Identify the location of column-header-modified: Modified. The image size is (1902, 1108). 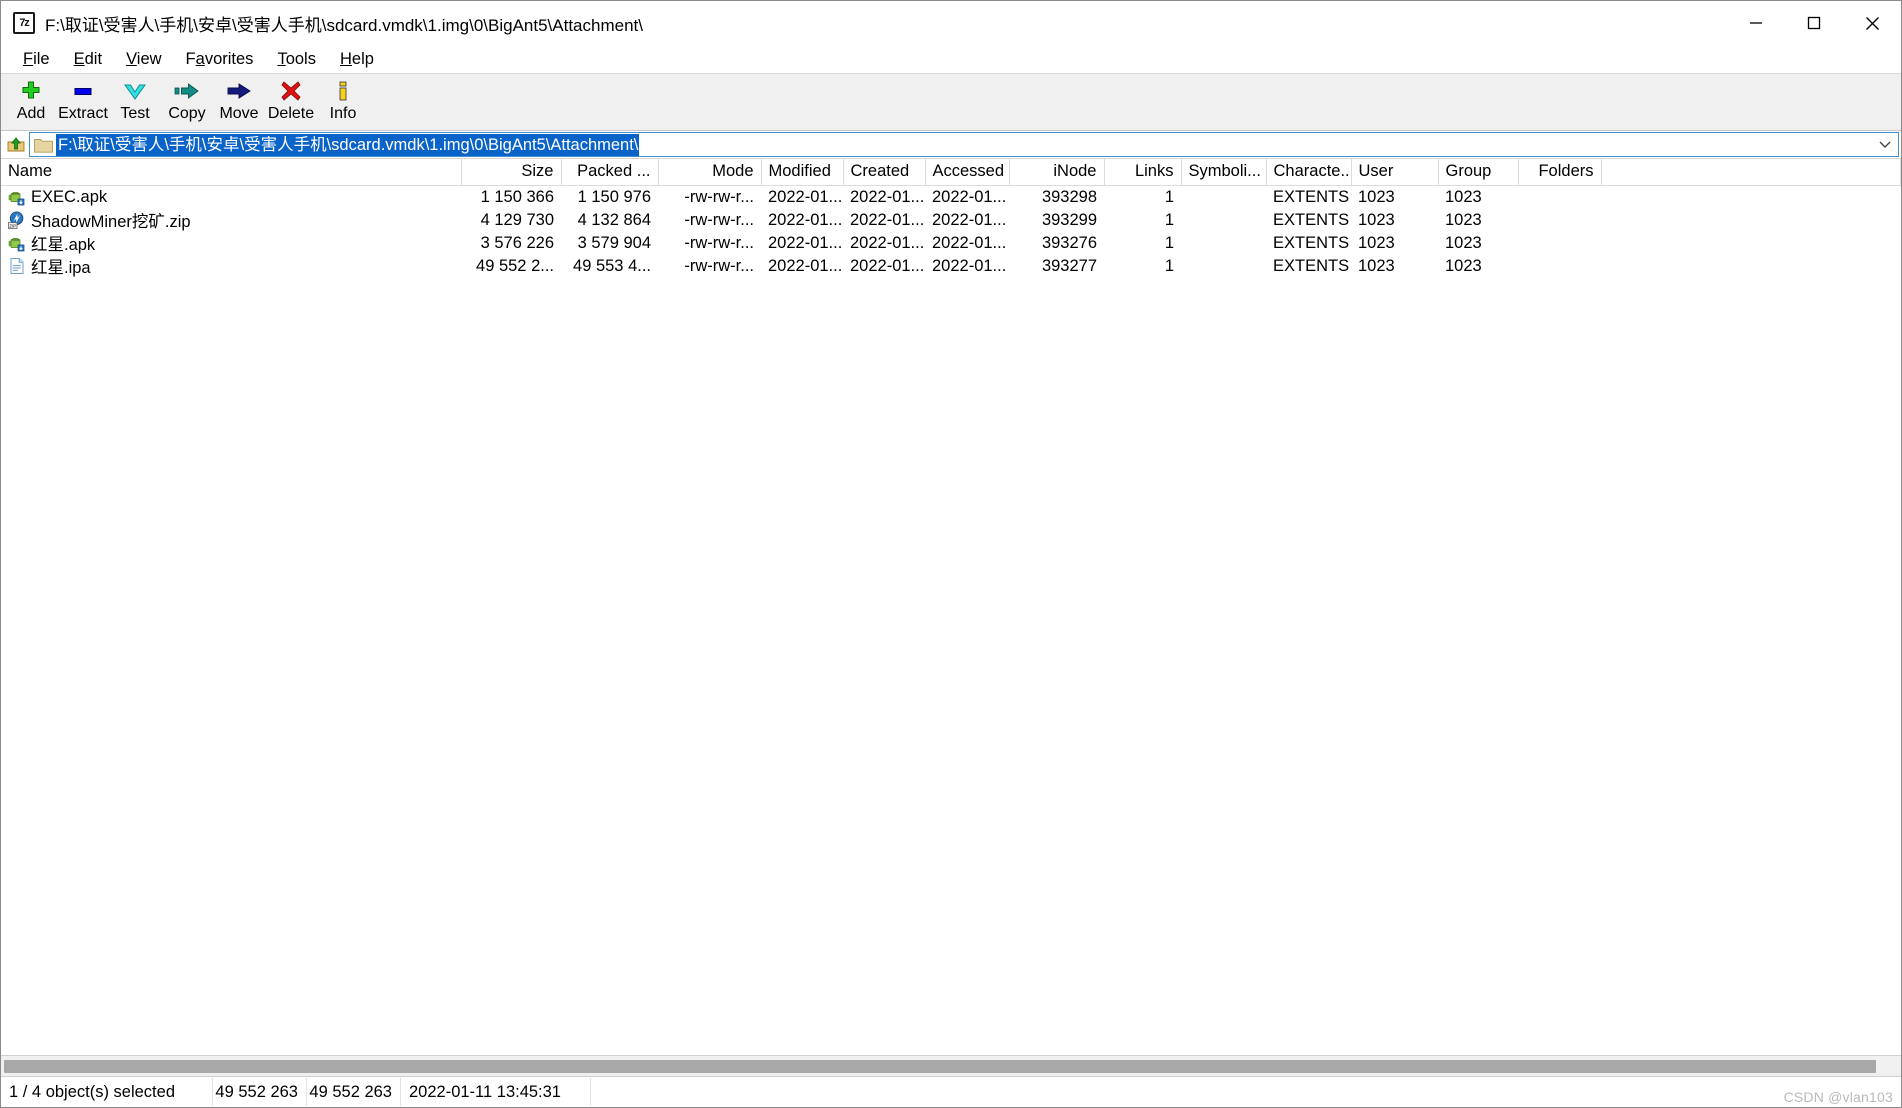
(802, 172).